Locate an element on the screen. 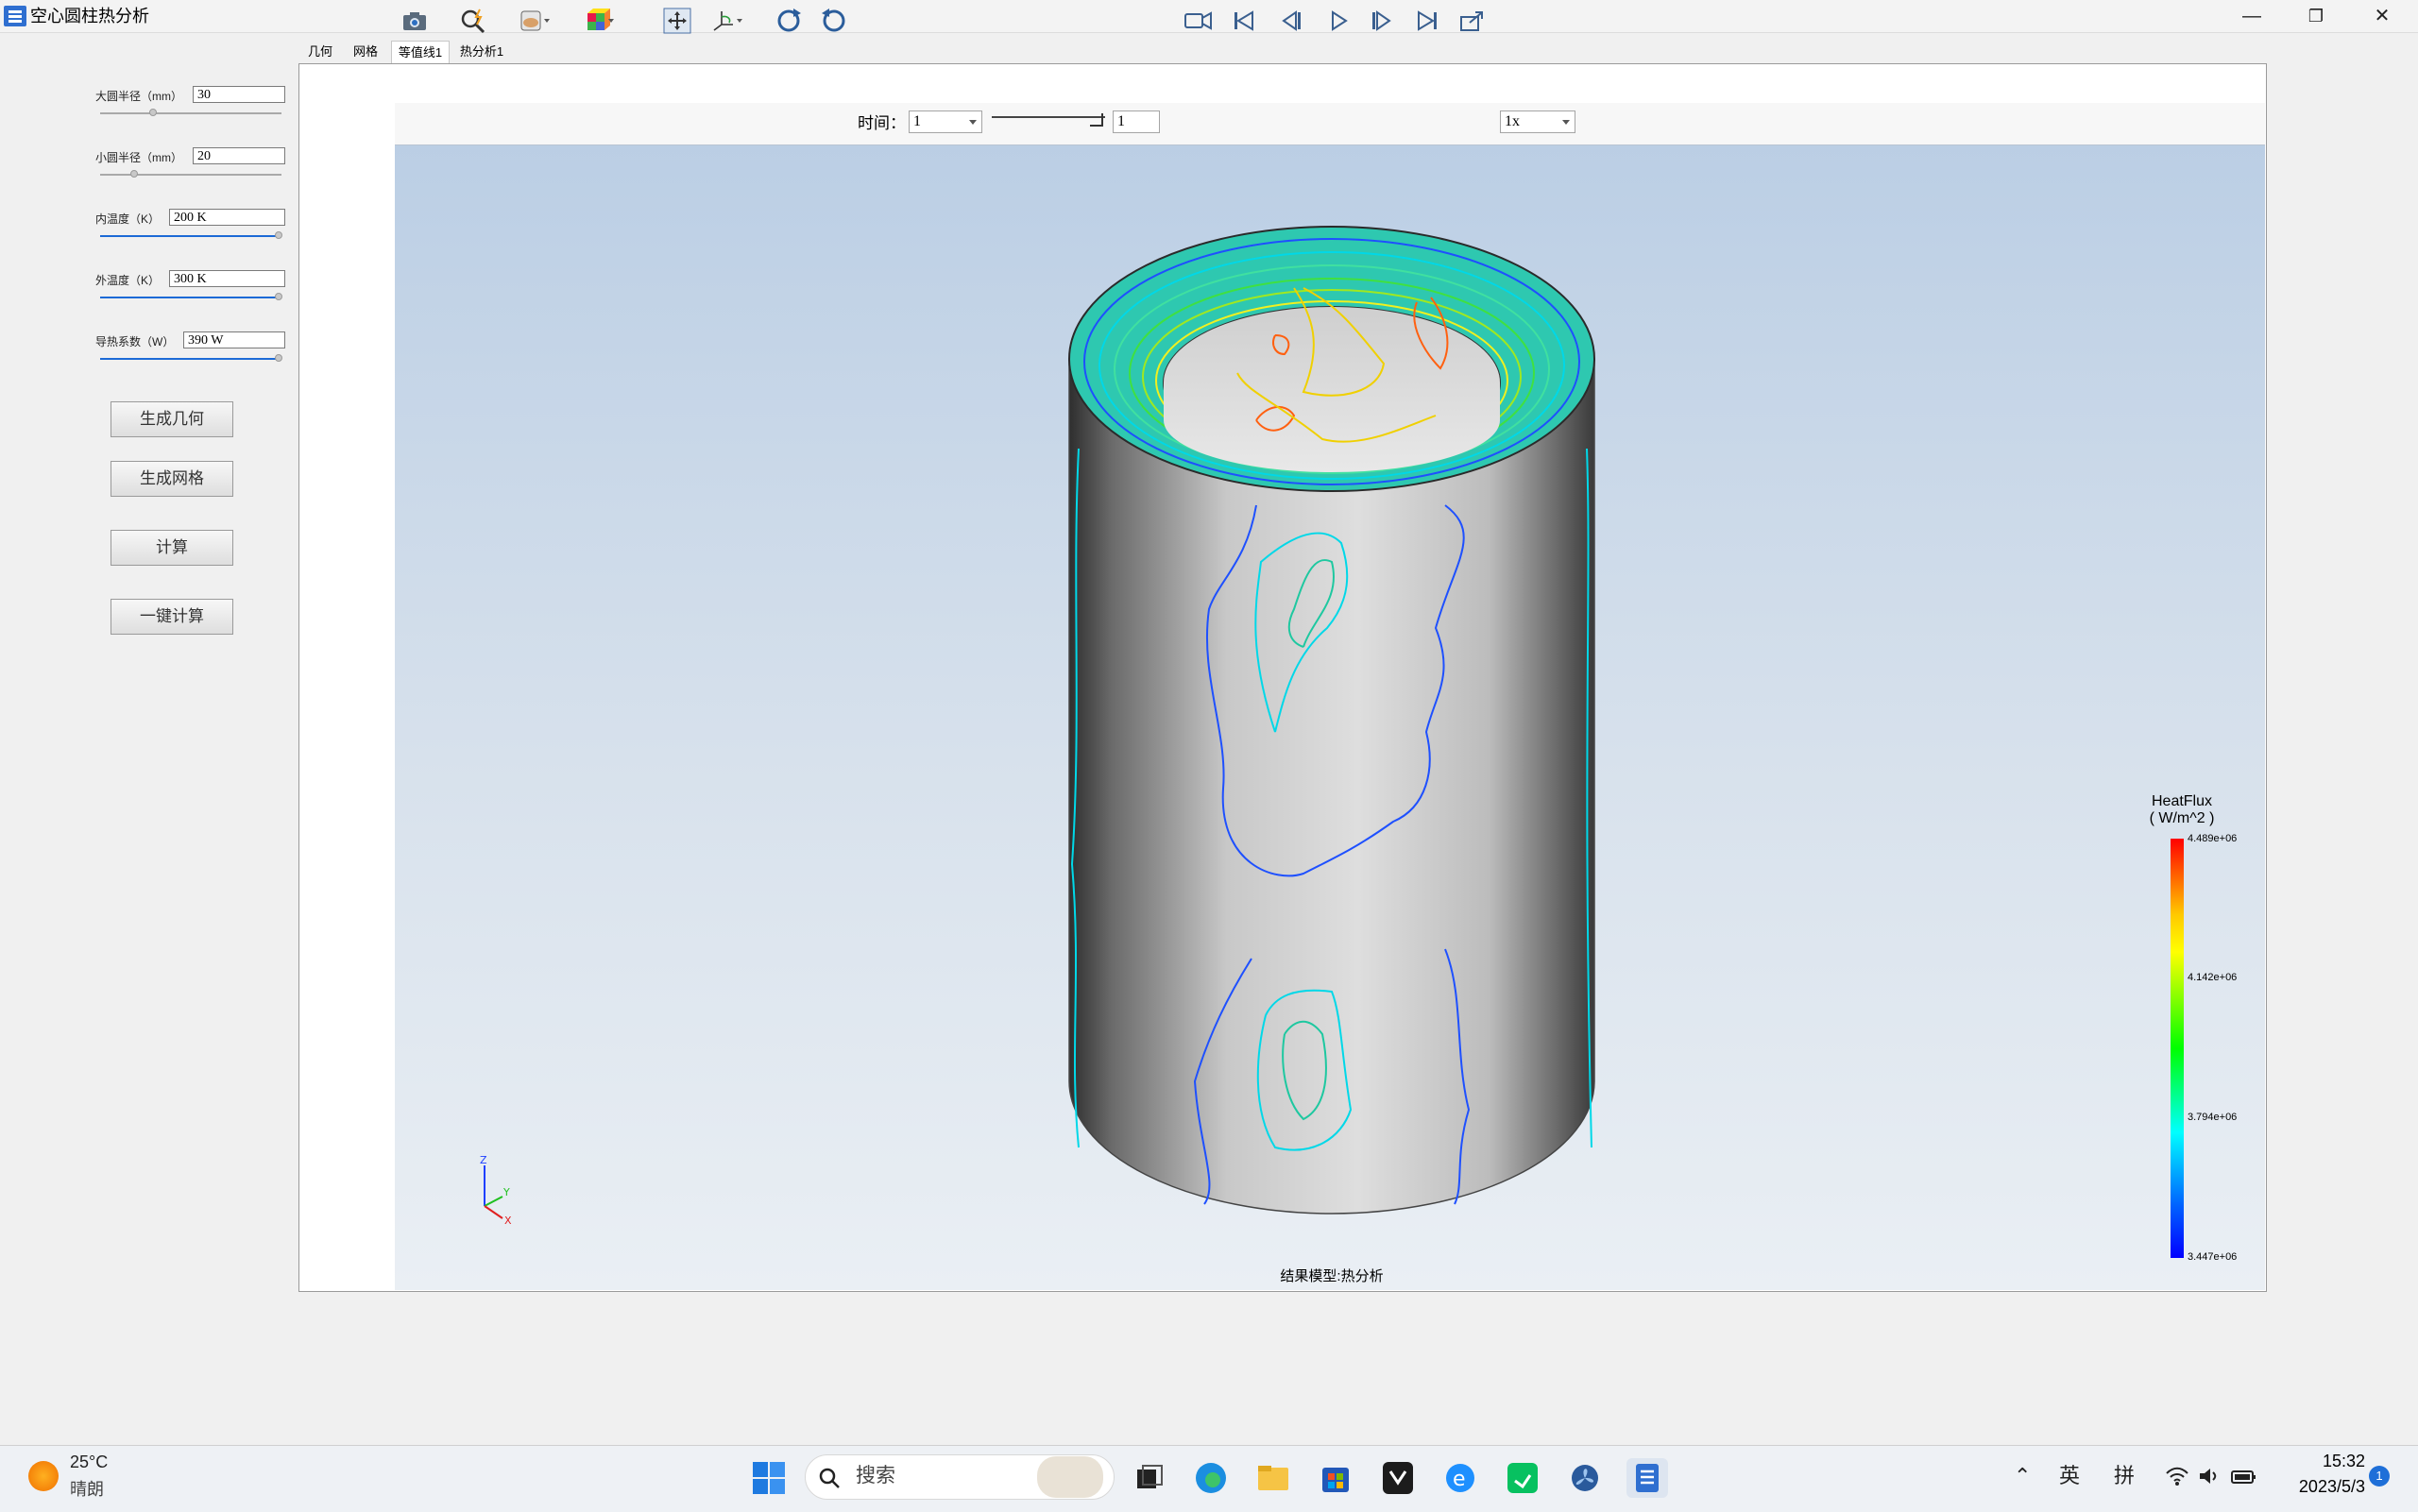 The width and height of the screenshot is (2418, 1512). weather-temperature: 25°C is located at coordinates (89, 1462).